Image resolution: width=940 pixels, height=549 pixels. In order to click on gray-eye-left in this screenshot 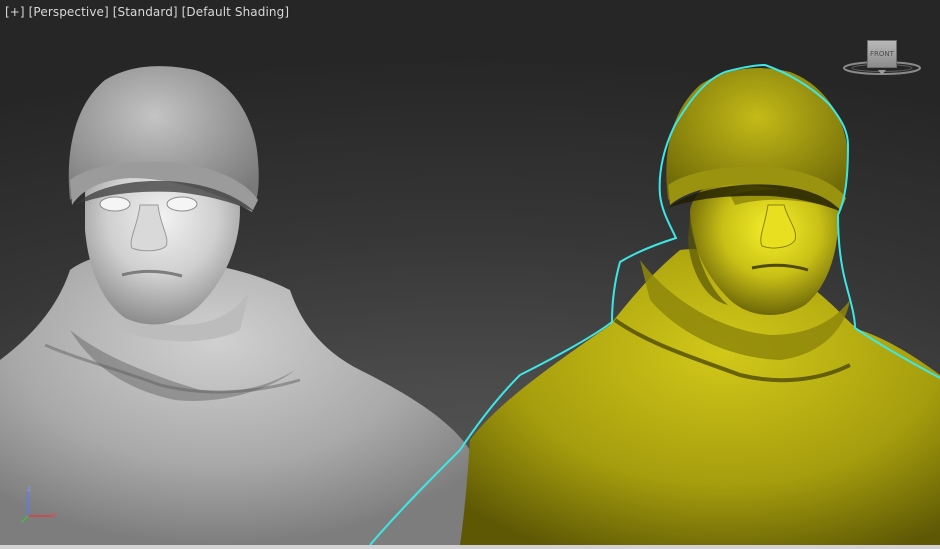, I will do `click(115, 204)`.